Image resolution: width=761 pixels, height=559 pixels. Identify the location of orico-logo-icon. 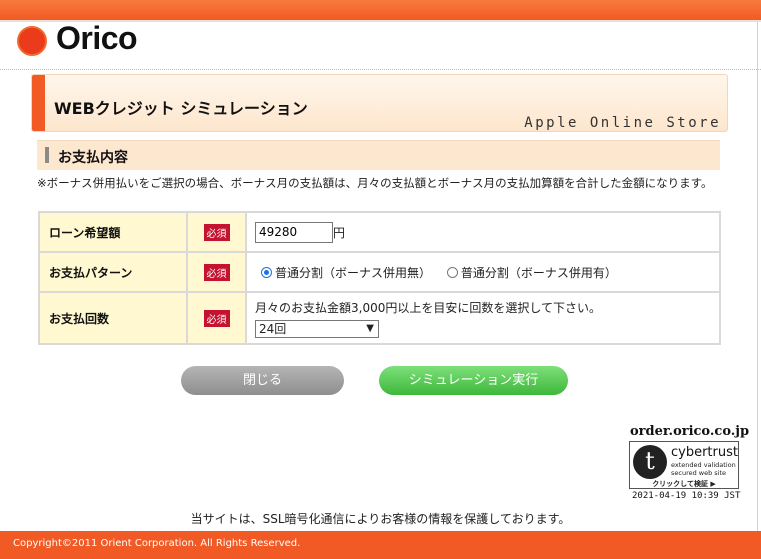
(32, 41).